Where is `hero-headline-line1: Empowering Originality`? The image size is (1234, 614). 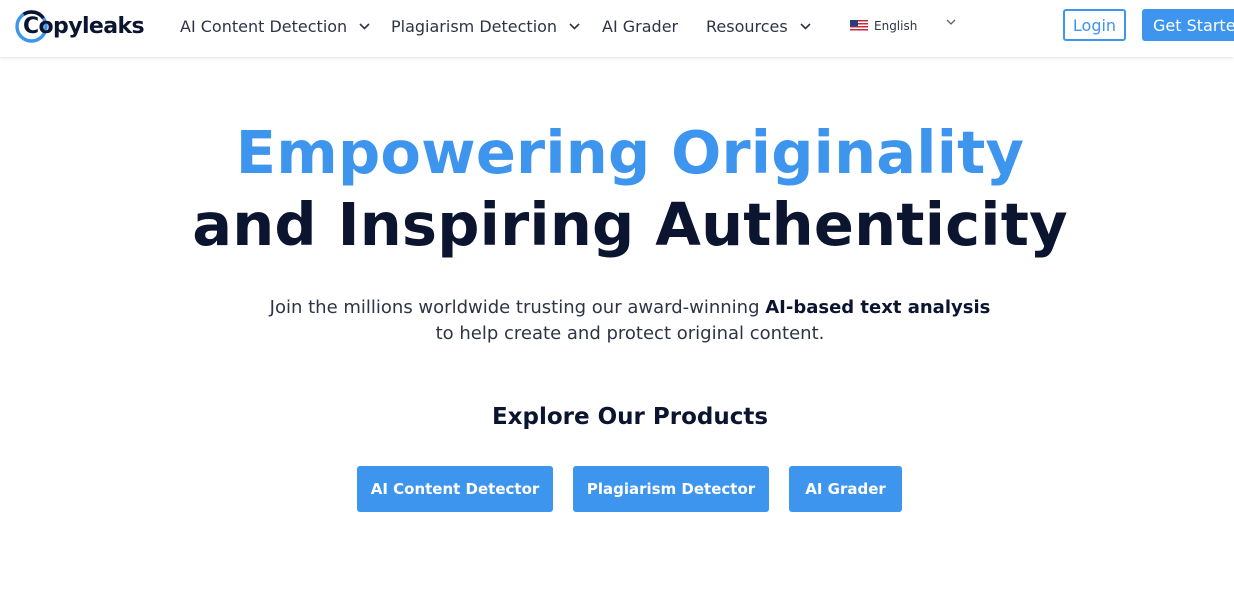
hero-headline-line1: Empowering Originality is located at coordinates (630, 152).